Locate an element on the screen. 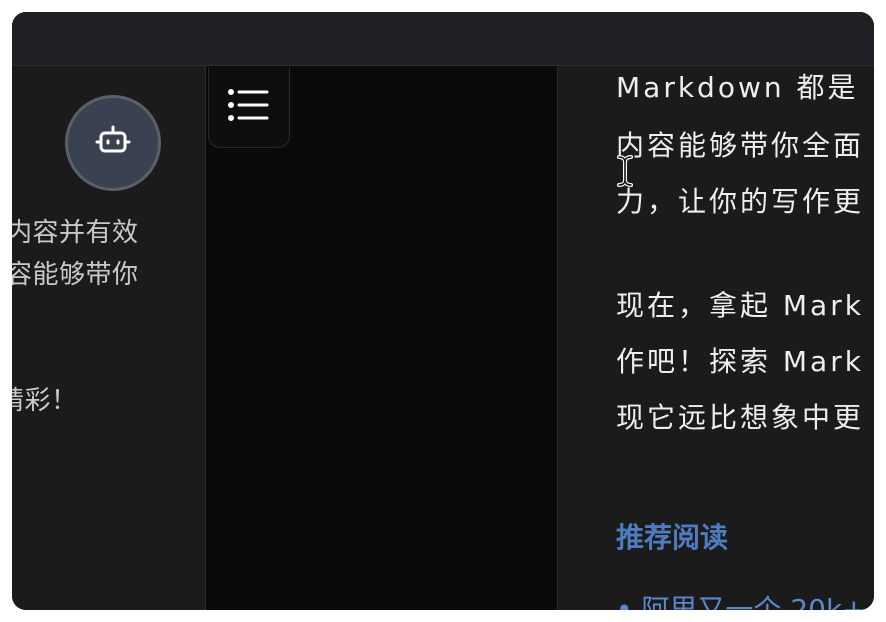  robot-icon is located at coordinates (113, 143).